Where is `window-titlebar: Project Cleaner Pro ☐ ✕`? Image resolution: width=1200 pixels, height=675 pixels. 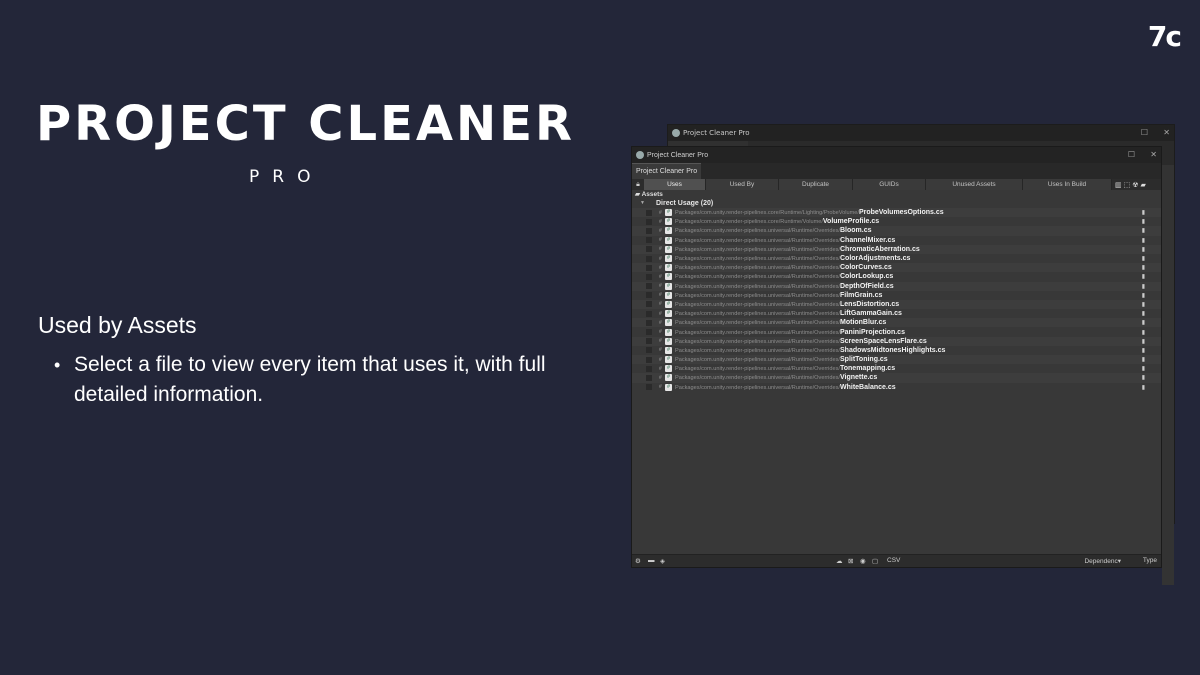
window-titlebar: Project Cleaner Pro ☐ ✕ is located at coordinates (896, 155).